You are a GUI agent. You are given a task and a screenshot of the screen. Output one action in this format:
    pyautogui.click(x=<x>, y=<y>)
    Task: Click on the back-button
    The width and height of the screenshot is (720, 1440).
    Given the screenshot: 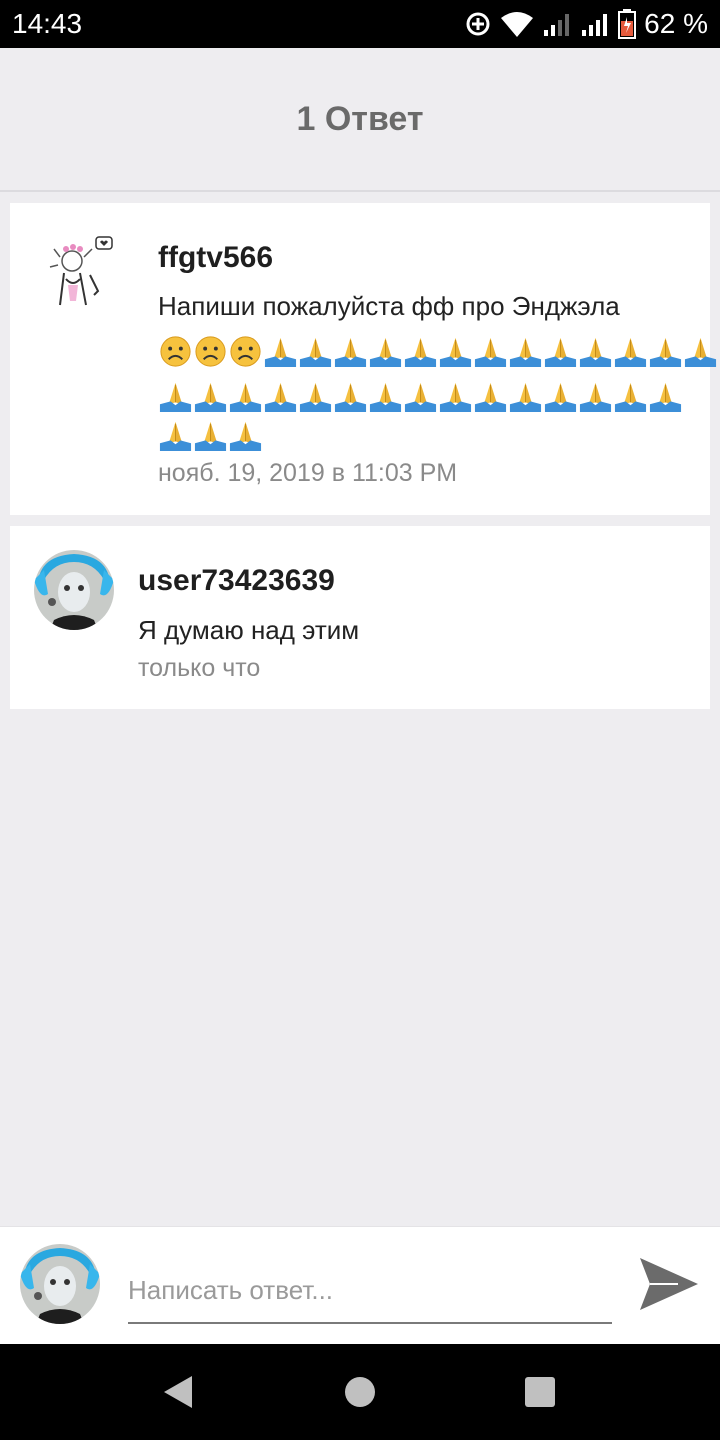 What is the action you would take?
    pyautogui.click(x=178, y=1392)
    